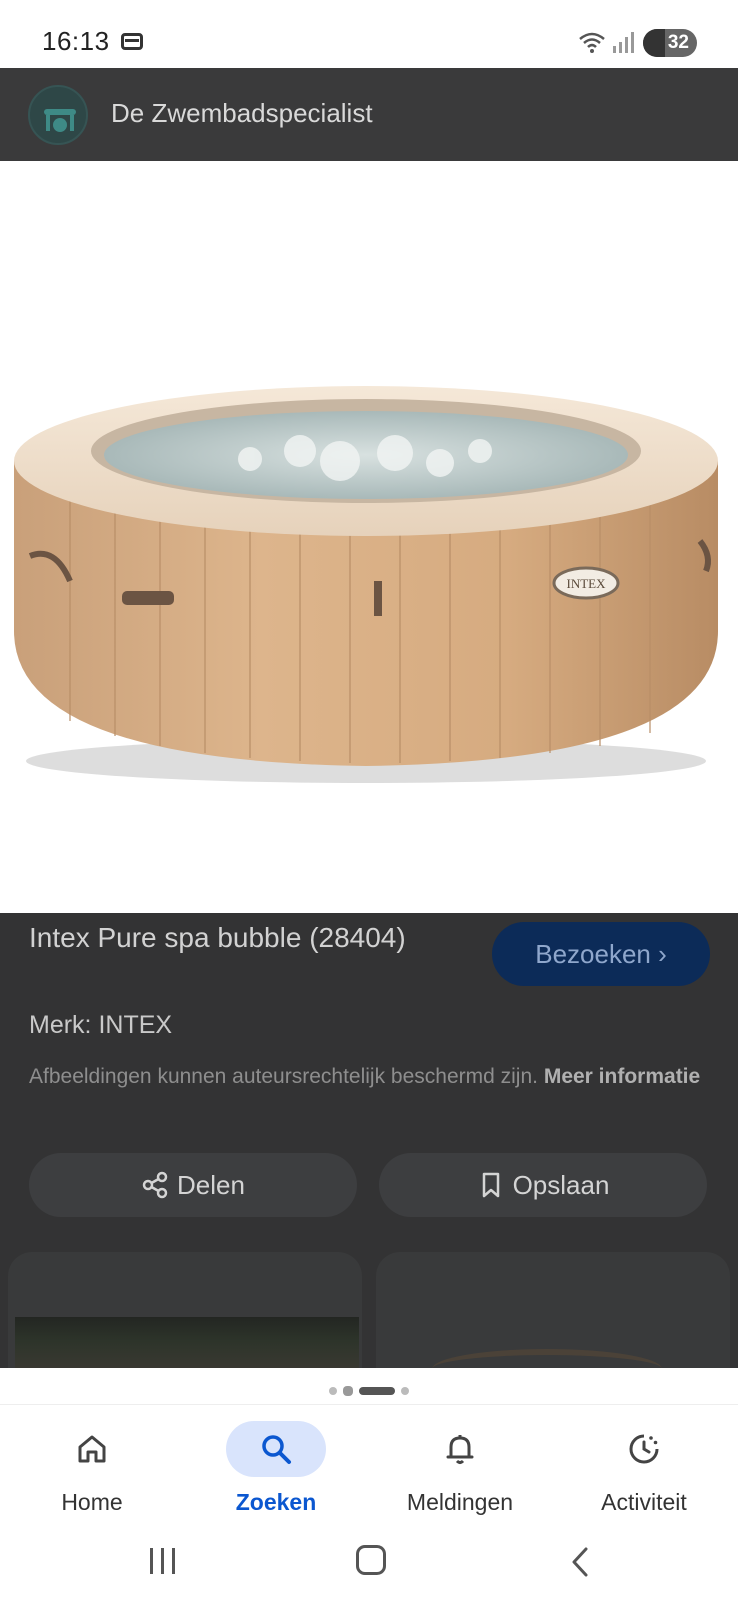  I want to click on carousel-indicator, so click(369, 1391).